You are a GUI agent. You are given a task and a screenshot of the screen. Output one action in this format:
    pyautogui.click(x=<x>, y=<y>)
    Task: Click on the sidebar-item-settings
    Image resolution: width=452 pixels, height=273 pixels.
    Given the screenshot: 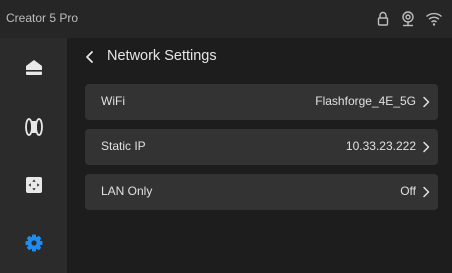 What is the action you would take?
    pyautogui.click(x=33, y=243)
    